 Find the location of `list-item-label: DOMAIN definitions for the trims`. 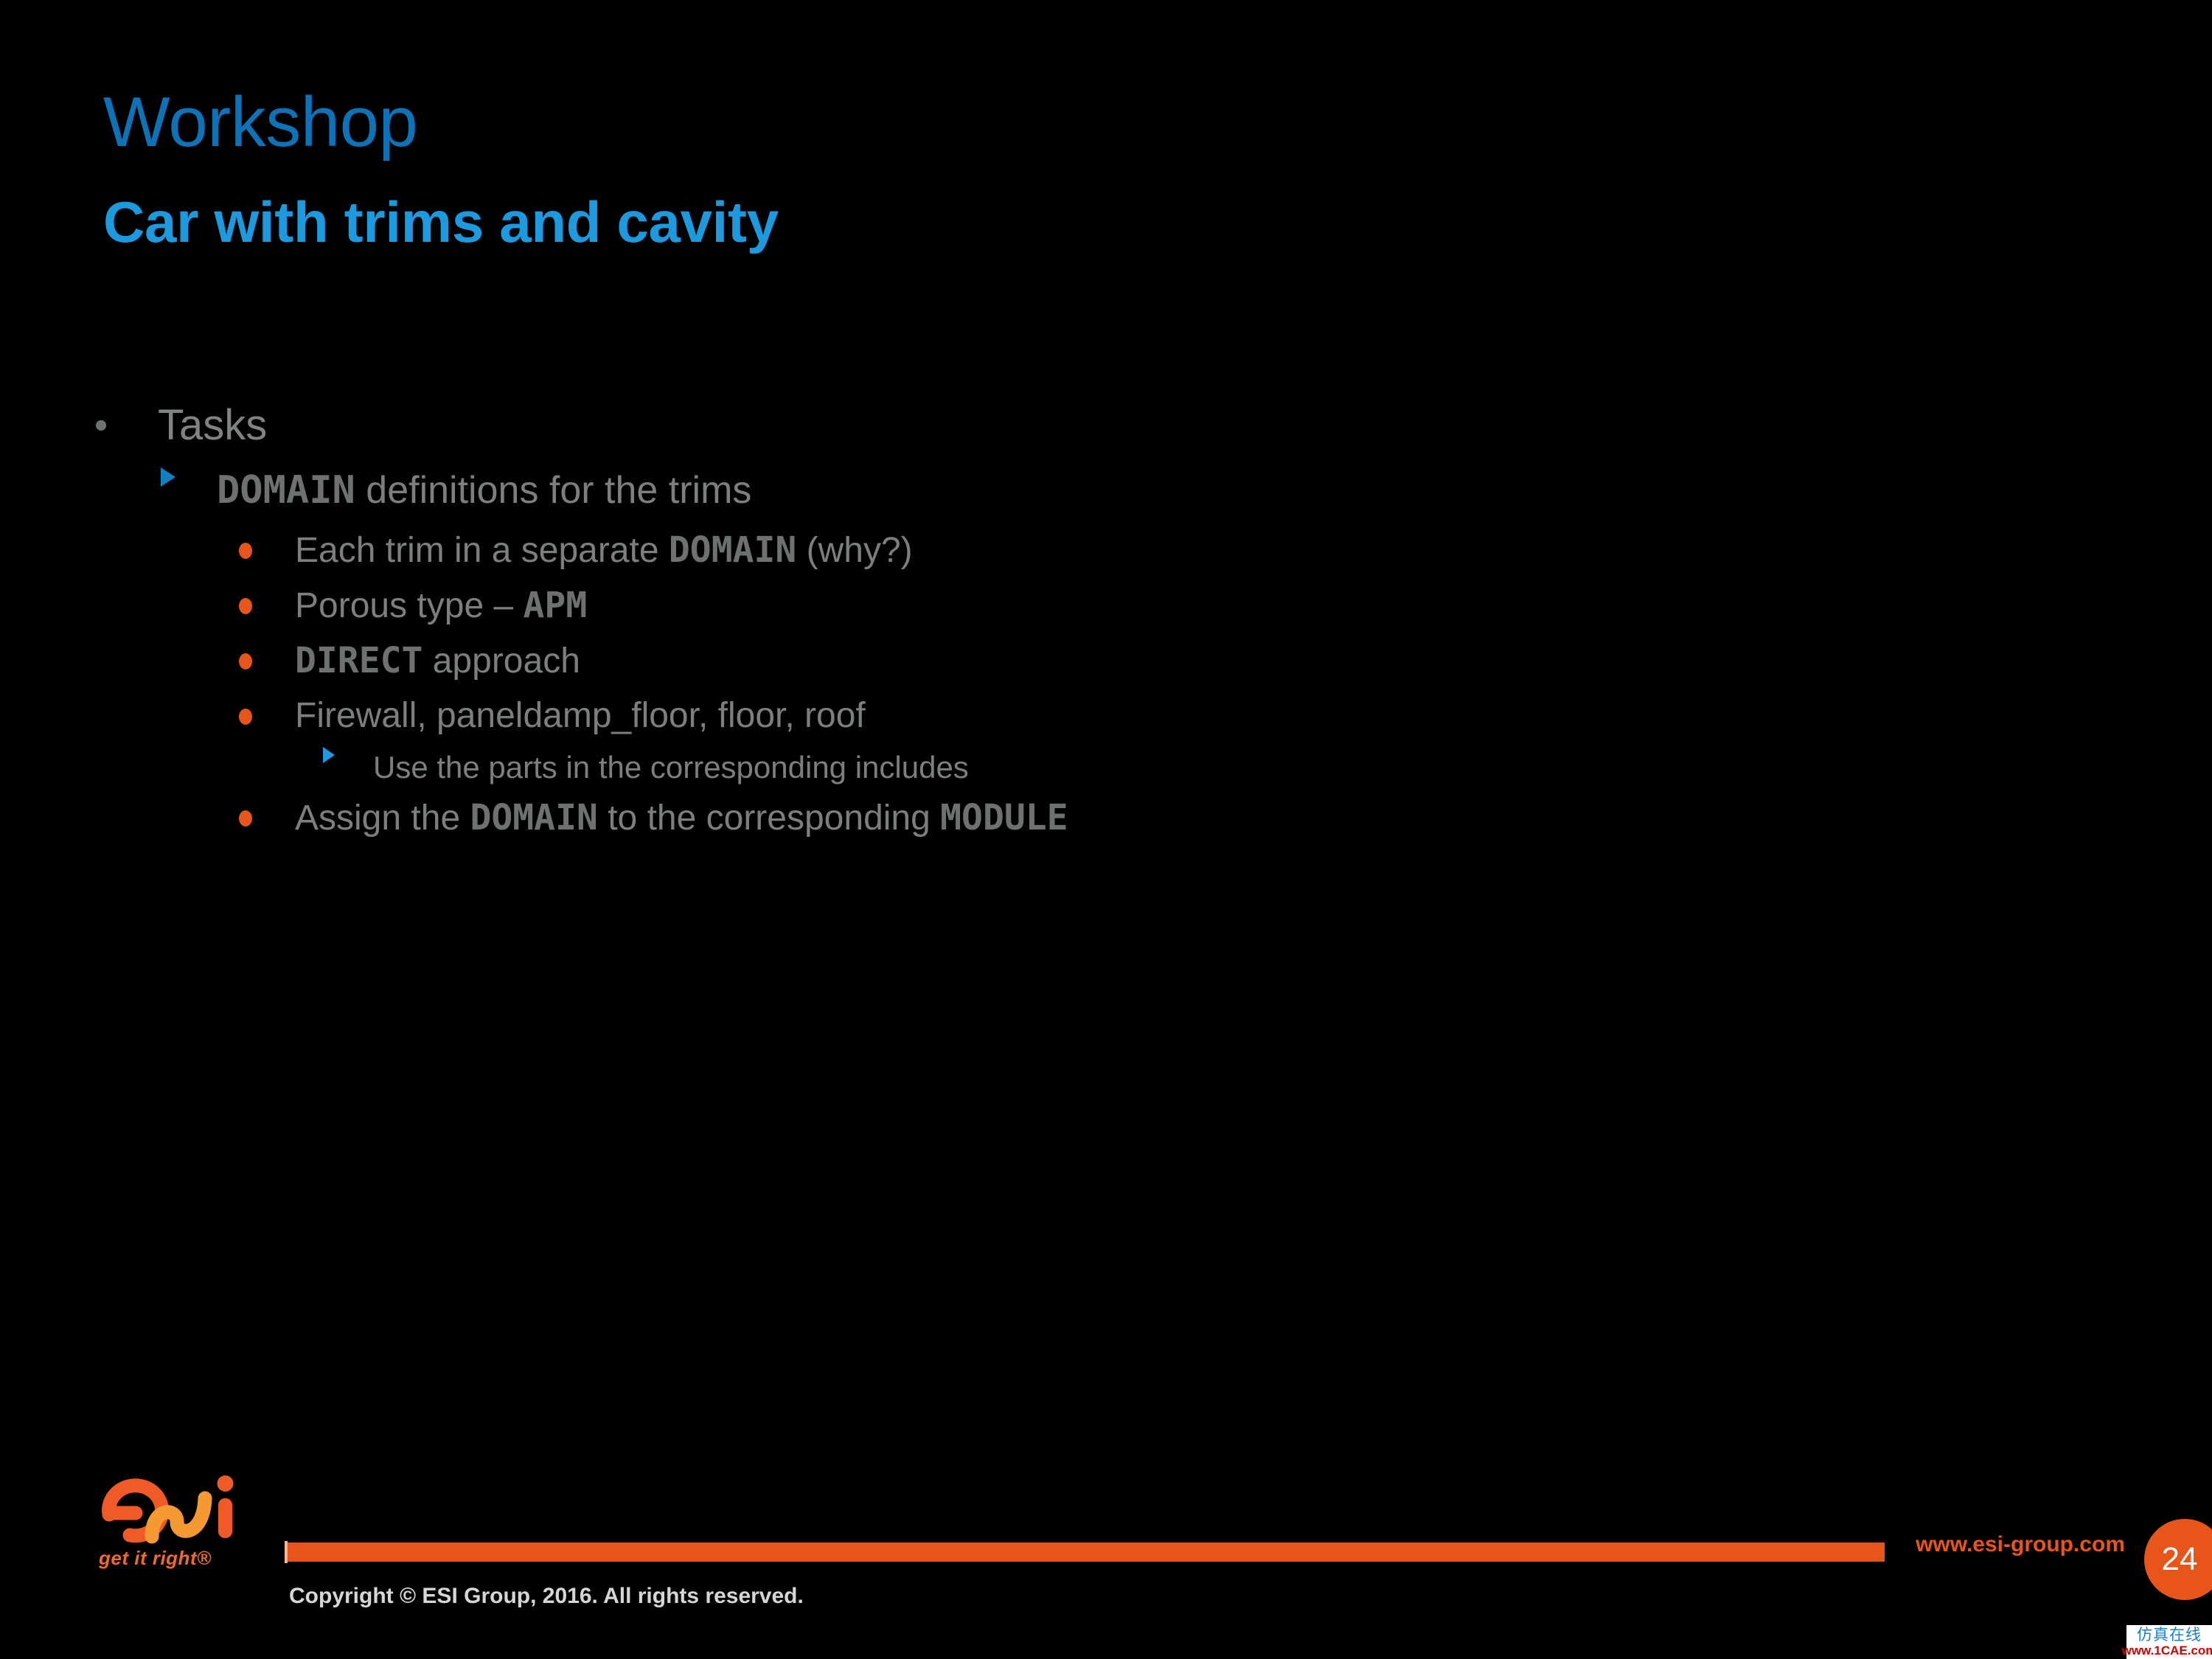

list-item-label: DOMAIN definitions for the trims is located at coordinates (484, 490).